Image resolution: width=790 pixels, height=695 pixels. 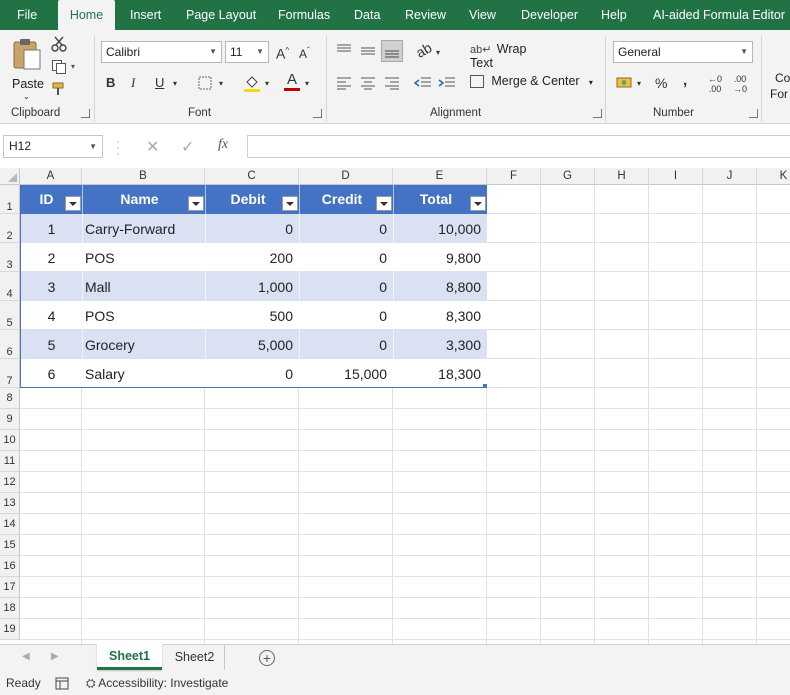 I want to click on tab-insert: Insert, so click(x=145, y=15).